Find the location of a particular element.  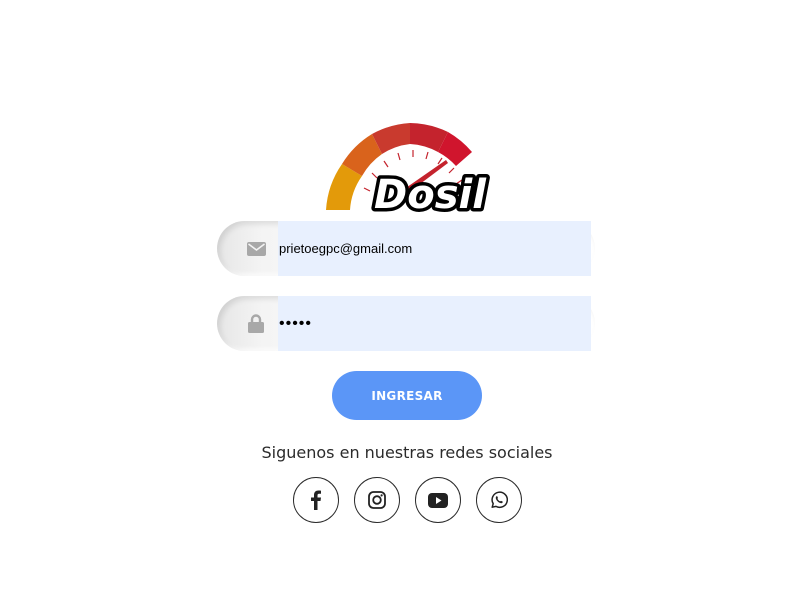

password-field-group is located at coordinates (406, 323).